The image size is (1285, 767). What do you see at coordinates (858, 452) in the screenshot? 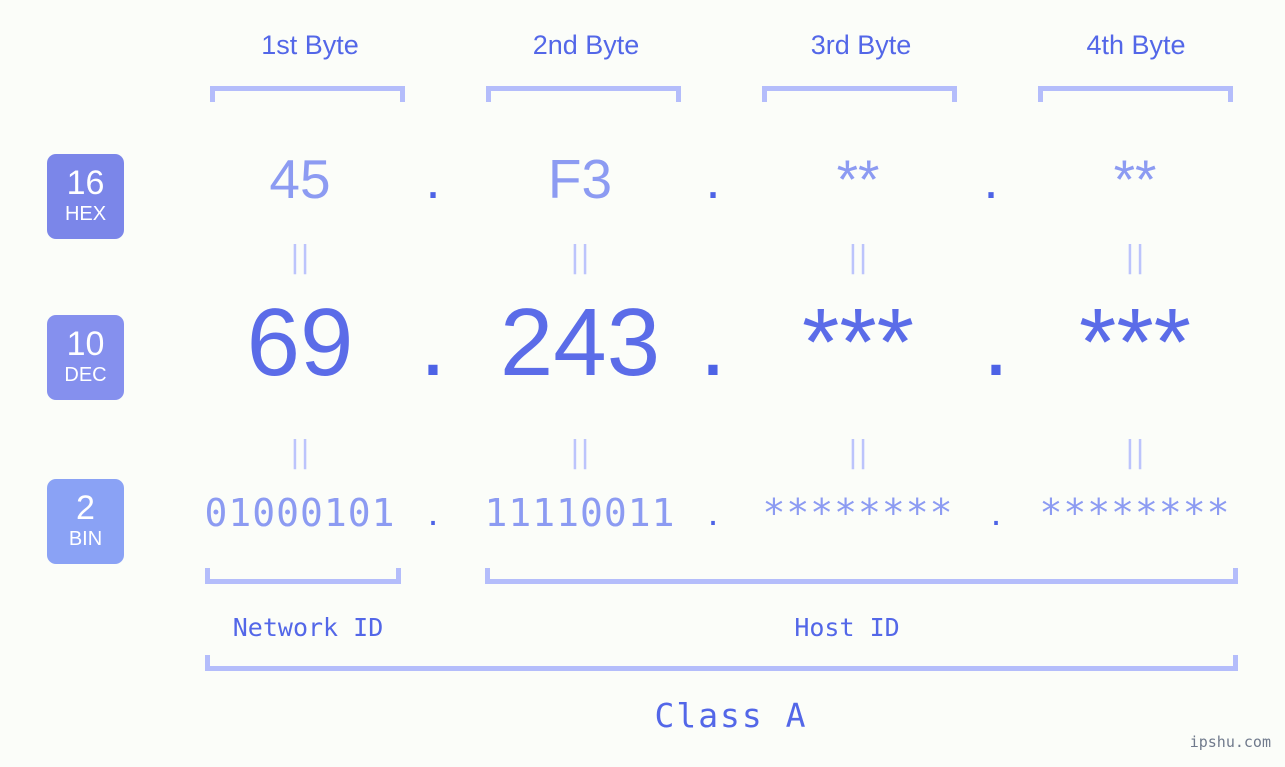
I see `equality-mark-dec-bin-3: ||` at bounding box center [858, 452].